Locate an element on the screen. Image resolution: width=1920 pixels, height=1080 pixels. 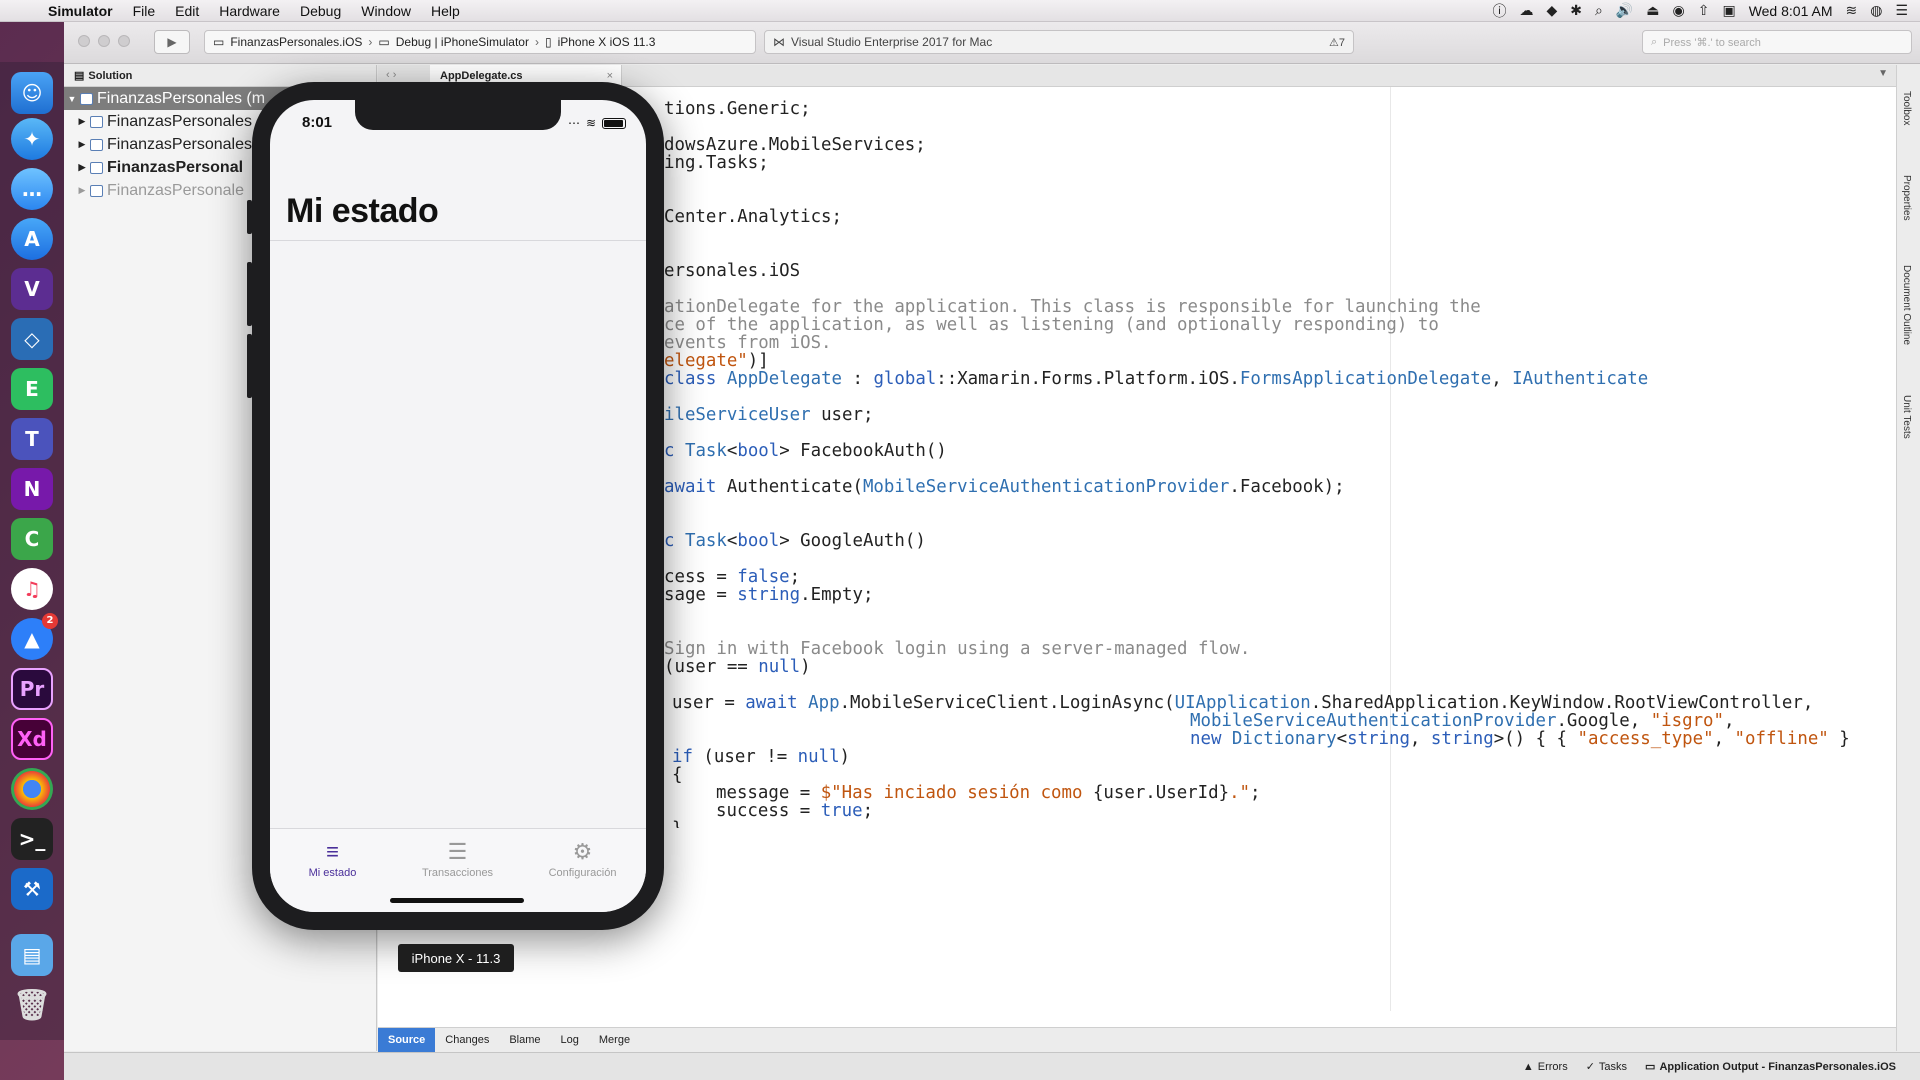
finder-icon: ☺ is located at coordinates (32, 93).